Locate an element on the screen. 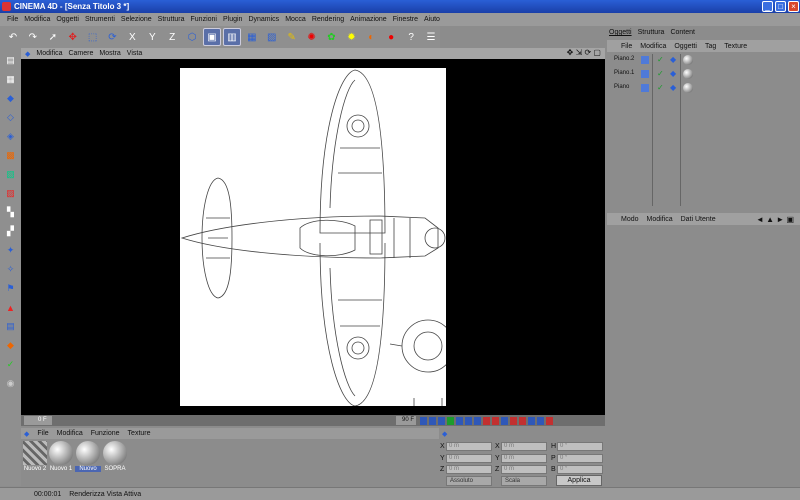  position-y-field: 0 m is located at coordinates (469, 458).